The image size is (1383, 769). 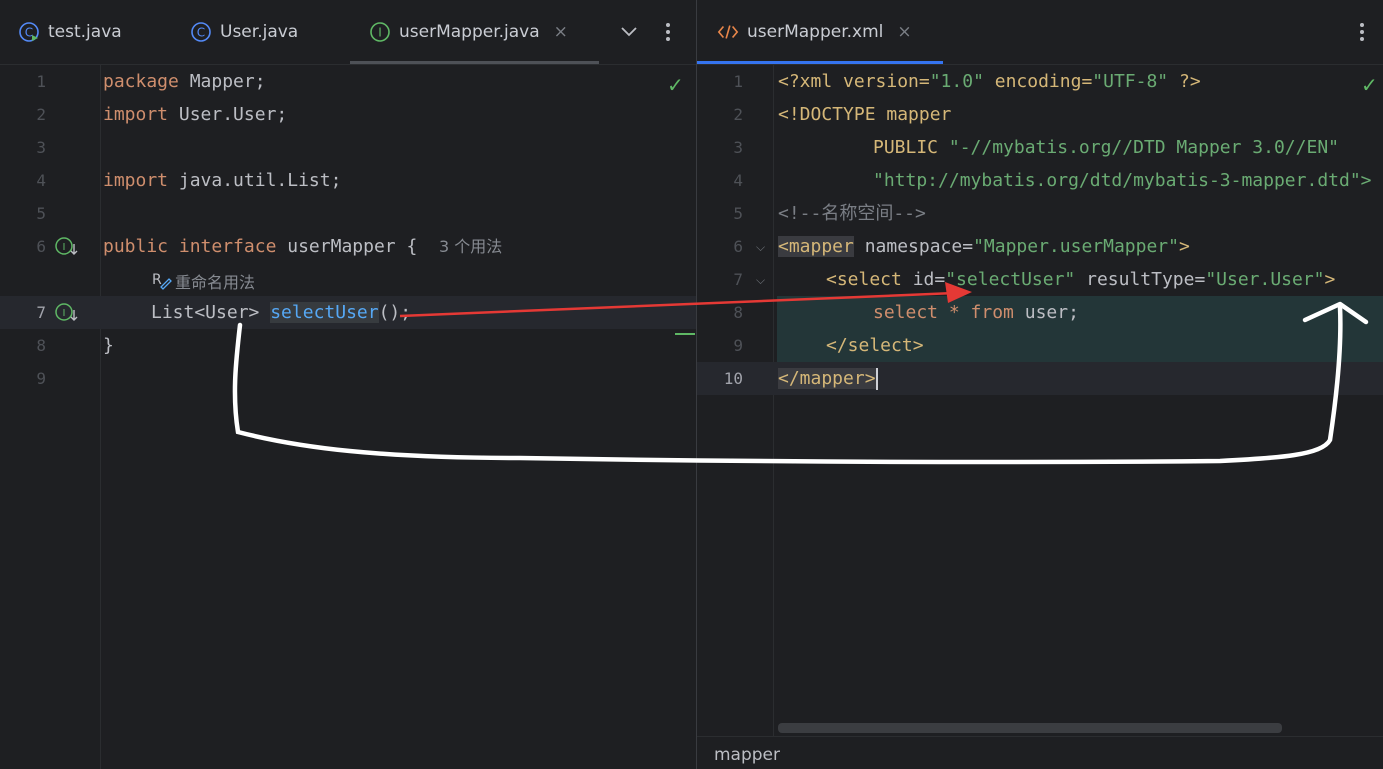 What do you see at coordinates (41, 213) in the screenshot?
I see `code-line: 5` at bounding box center [41, 213].